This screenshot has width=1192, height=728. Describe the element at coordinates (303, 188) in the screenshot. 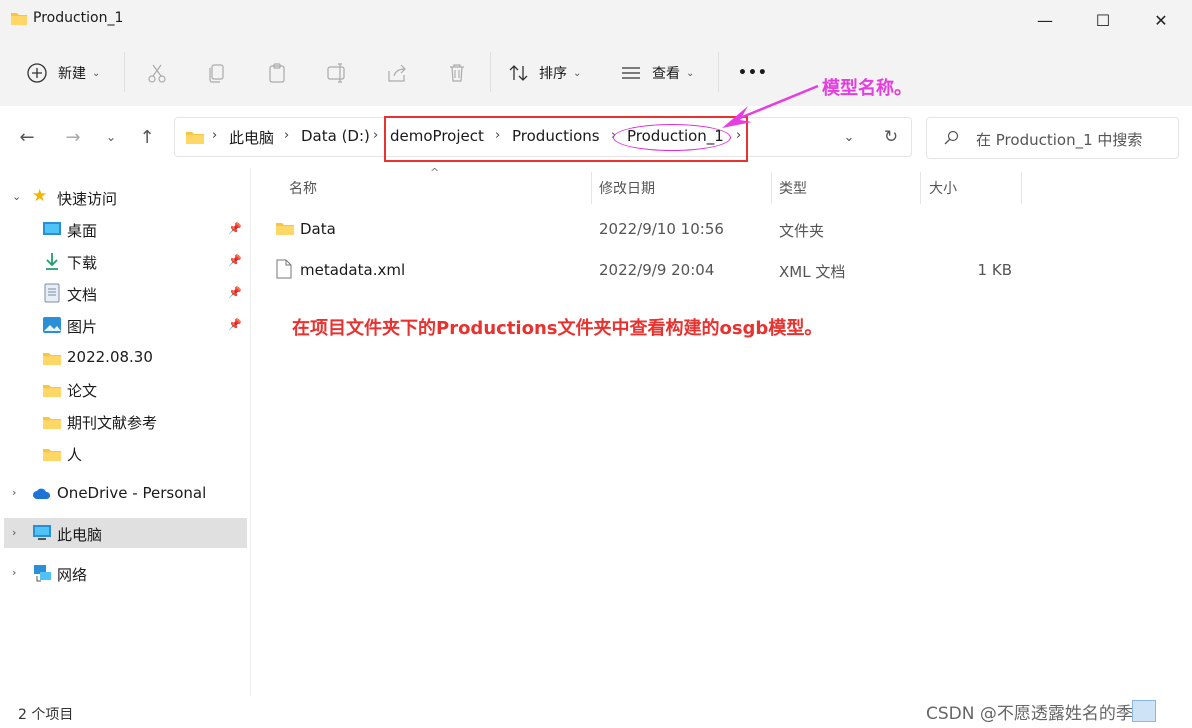

I see `column-header-name: 名称` at that location.